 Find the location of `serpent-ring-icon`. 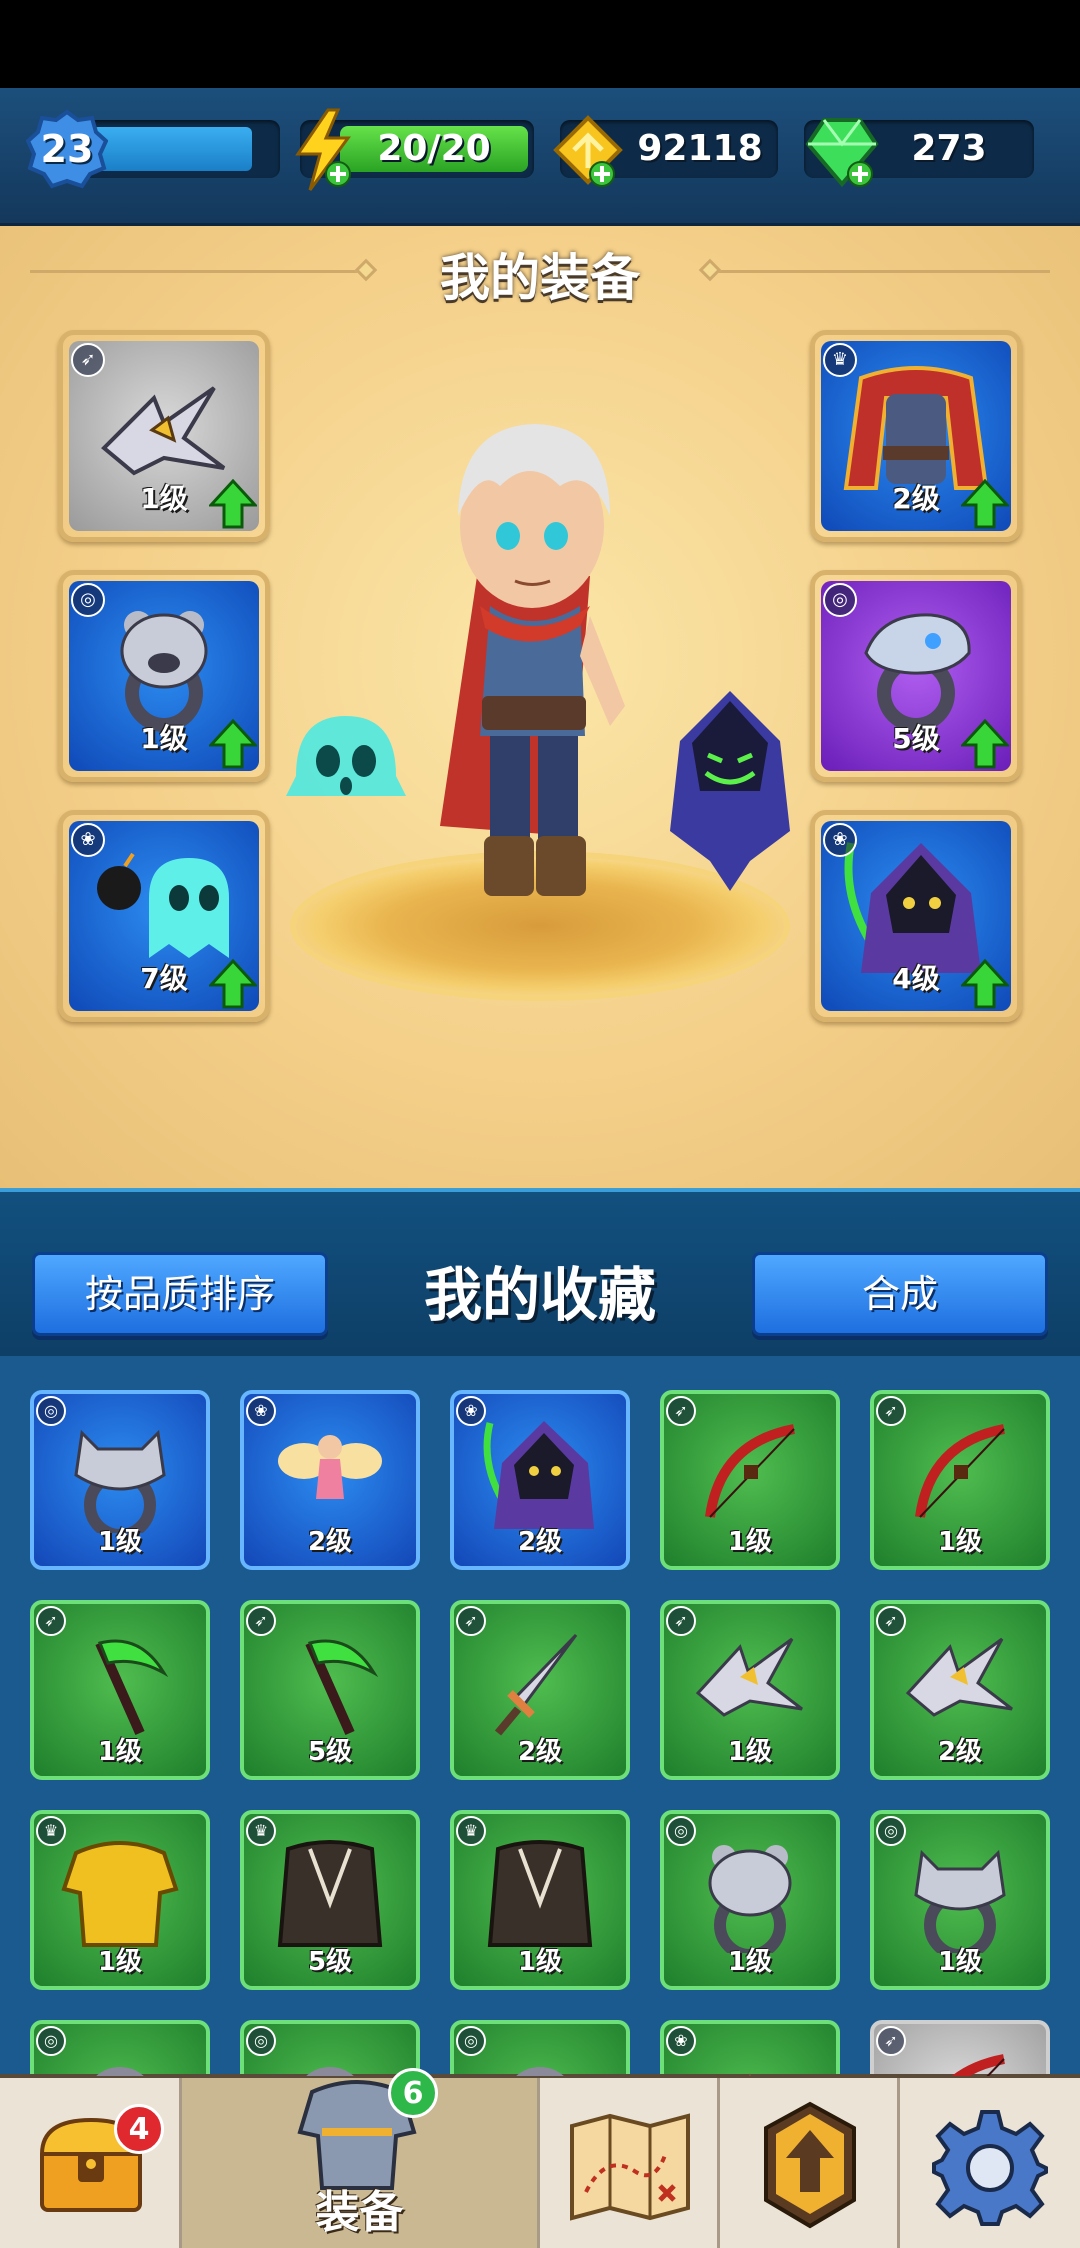

serpent-ring-icon is located at coordinates (917, 672).